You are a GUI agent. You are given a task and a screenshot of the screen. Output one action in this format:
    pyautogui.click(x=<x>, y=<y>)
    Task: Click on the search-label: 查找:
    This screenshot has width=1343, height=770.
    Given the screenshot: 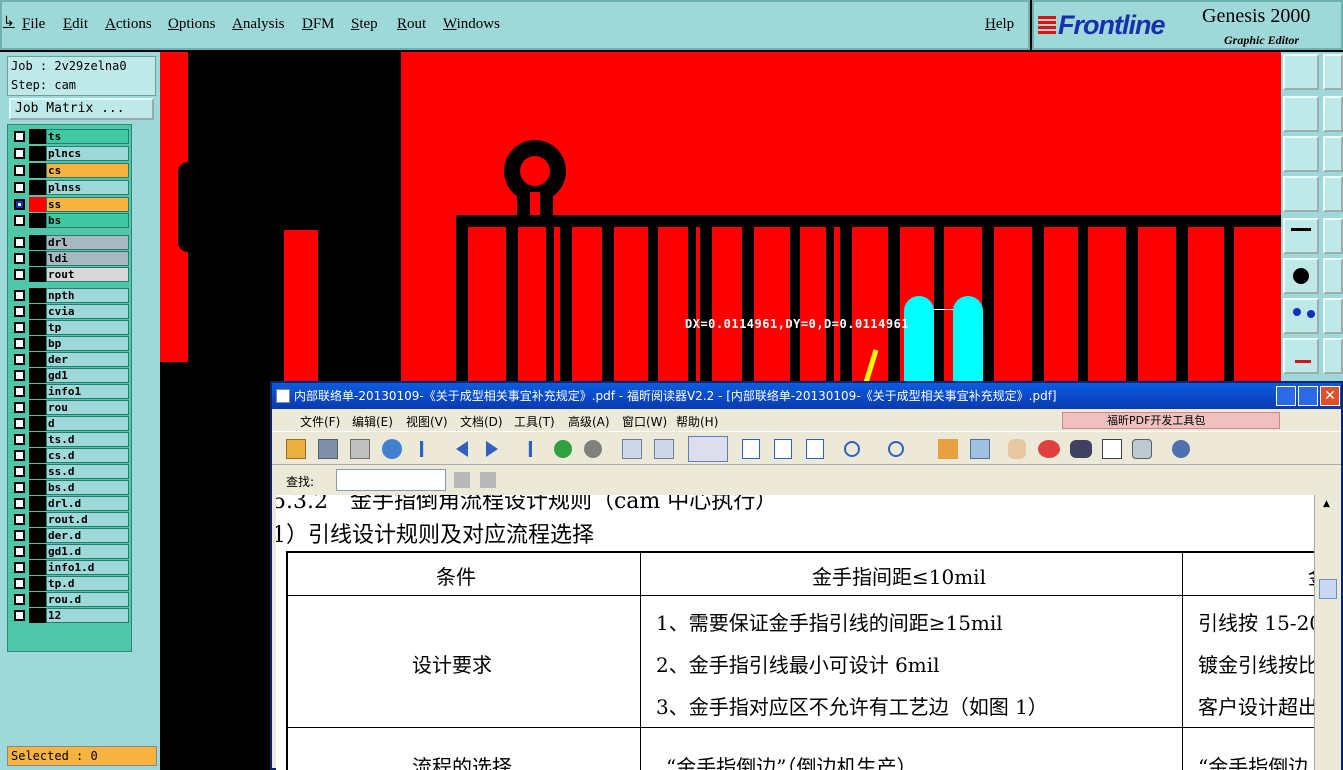 What is the action you would take?
    pyautogui.click(x=300, y=482)
    